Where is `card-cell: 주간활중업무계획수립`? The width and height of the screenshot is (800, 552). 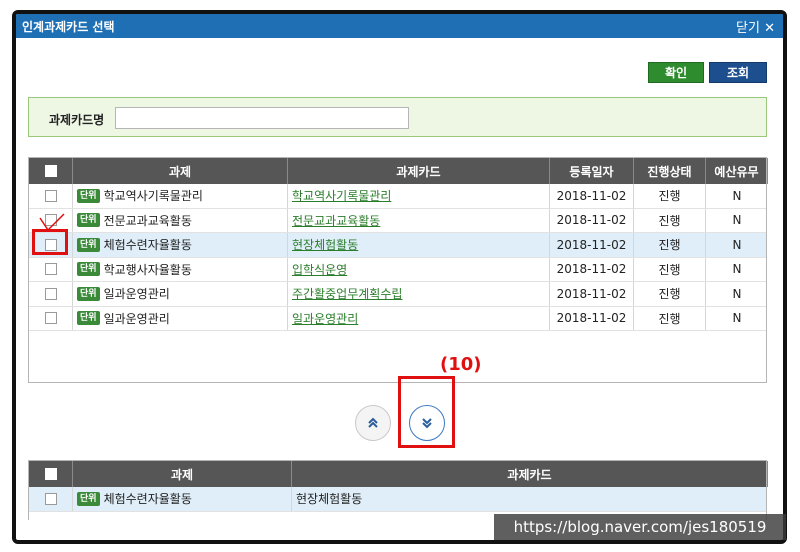 card-cell: 주간활중업무계획수립 is located at coordinates (419, 294).